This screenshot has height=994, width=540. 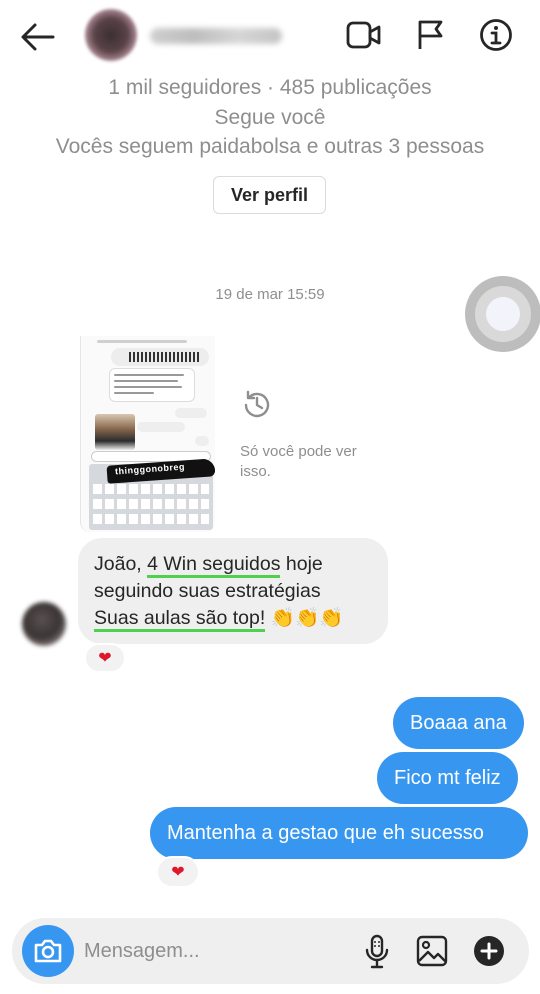 I want to click on highlighted-text: Suas aulas são top!, so click(x=180, y=619).